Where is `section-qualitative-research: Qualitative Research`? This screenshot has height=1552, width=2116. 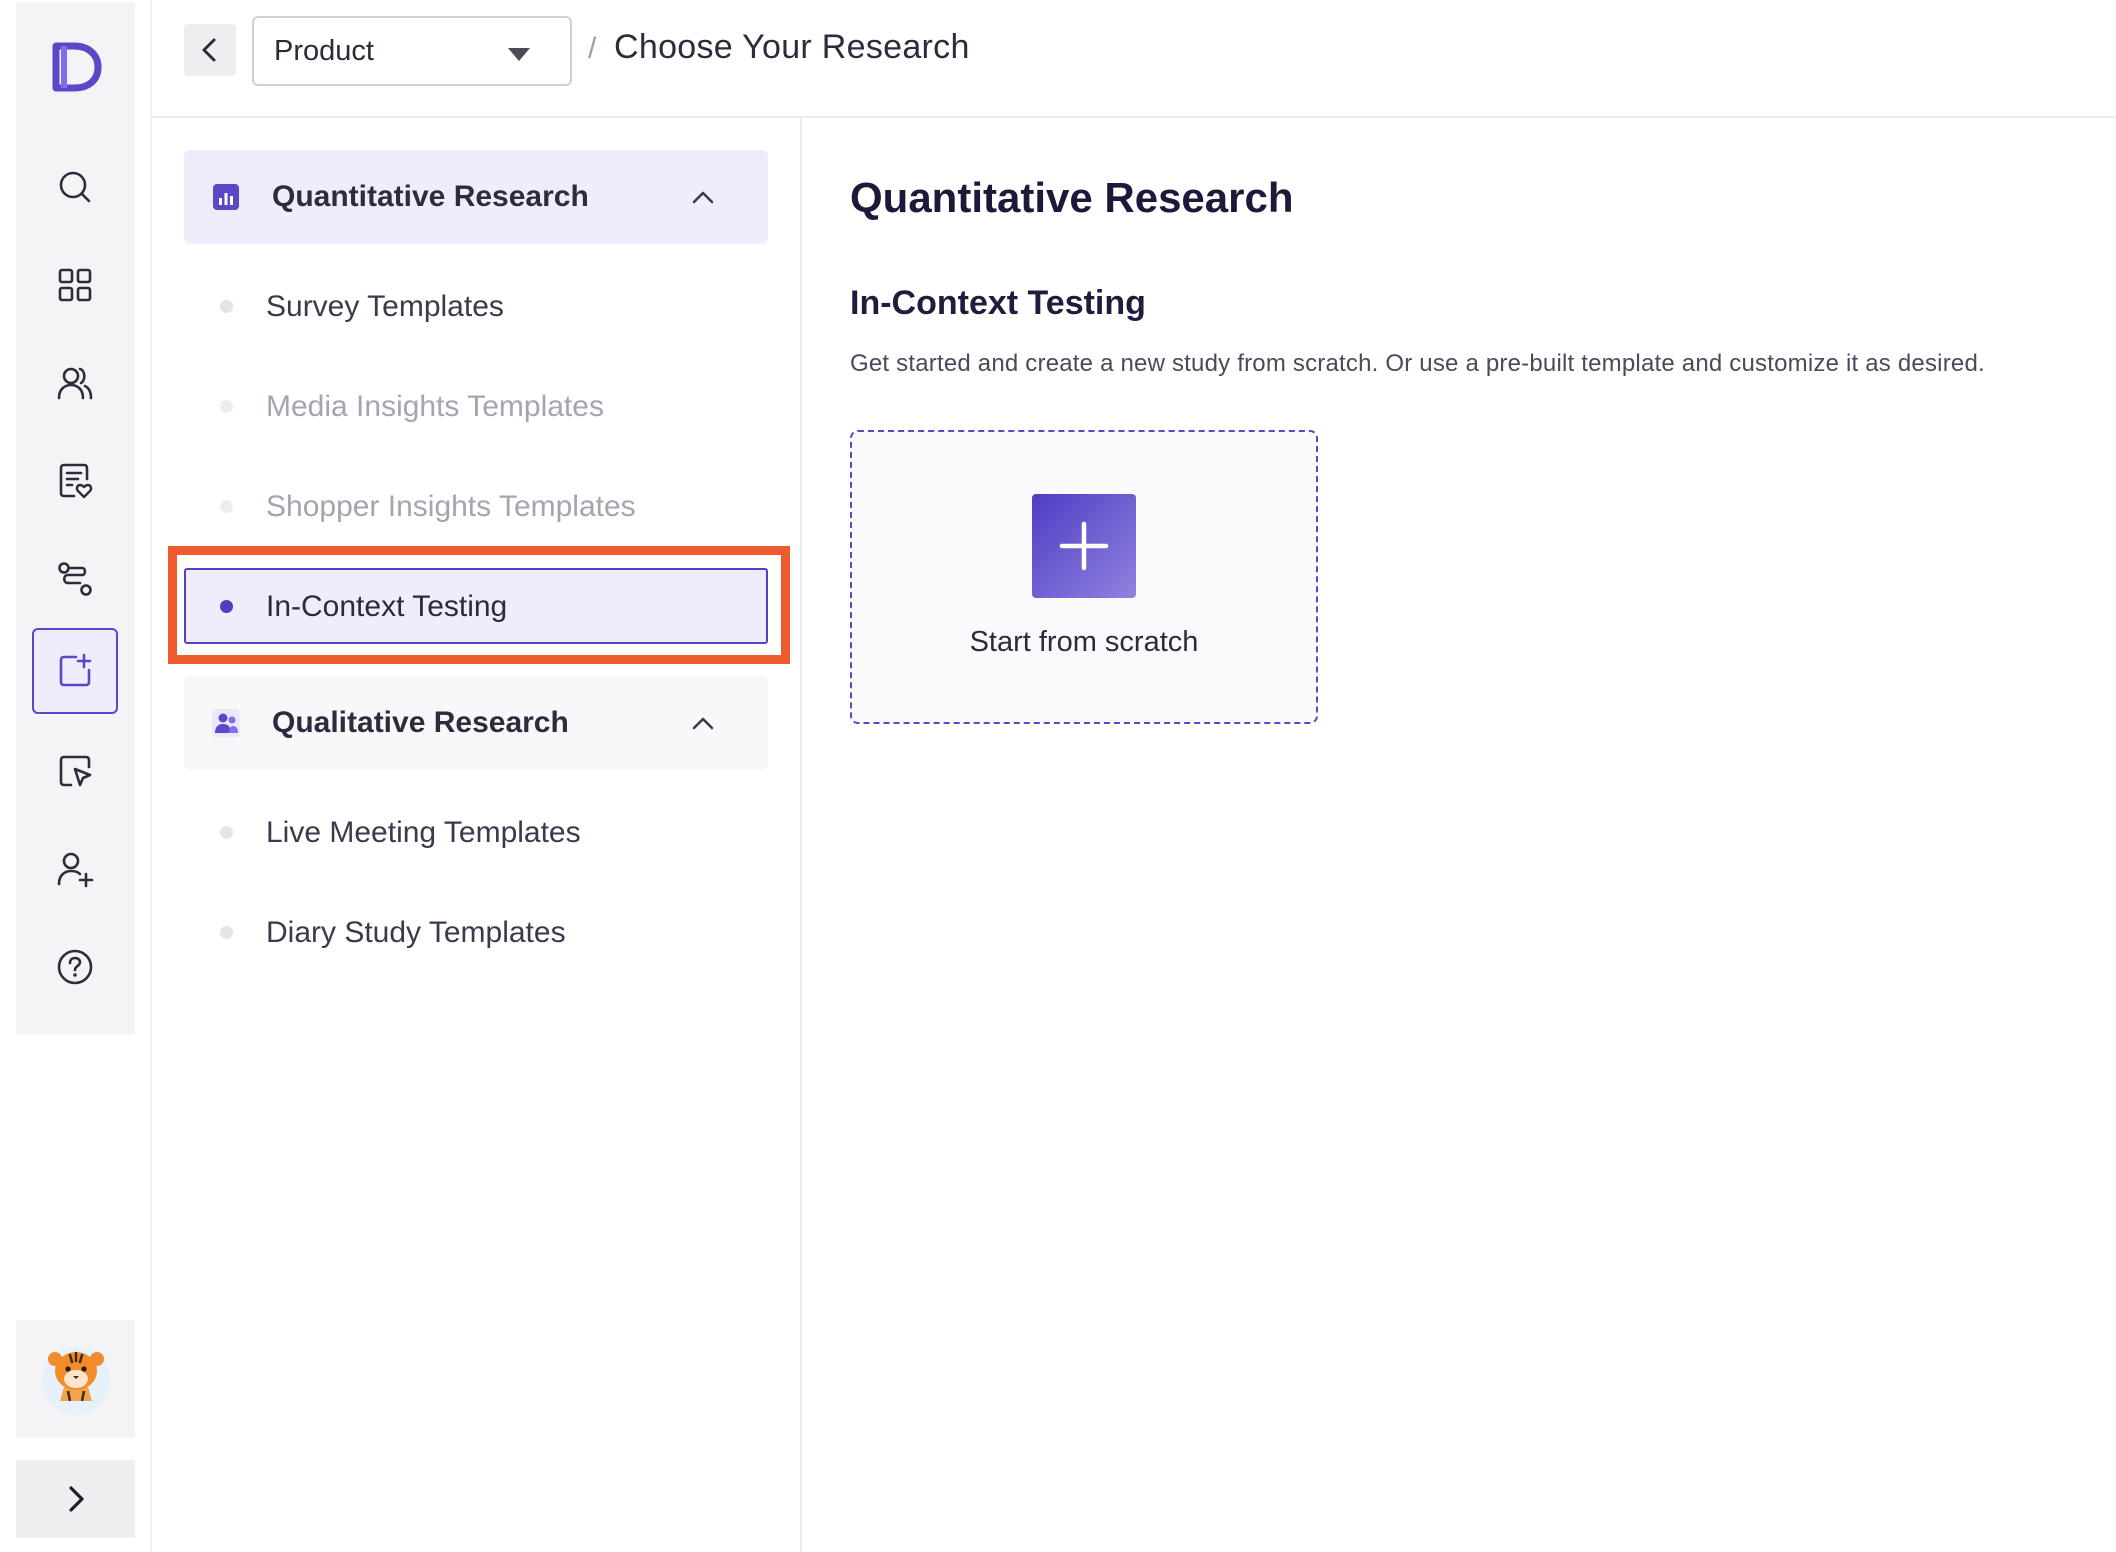 section-qualitative-research: Qualitative Research is located at coordinates (476, 723).